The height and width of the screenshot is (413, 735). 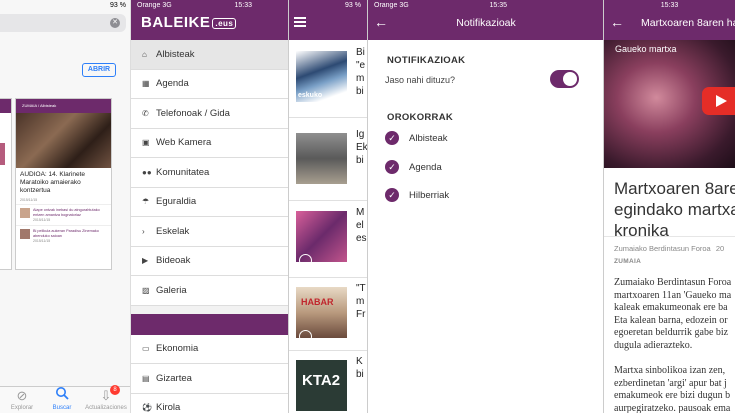 What do you see at coordinates (209, 349) in the screenshot?
I see `menu-item-ekonomia: ▭ Ekonomia` at bounding box center [209, 349].